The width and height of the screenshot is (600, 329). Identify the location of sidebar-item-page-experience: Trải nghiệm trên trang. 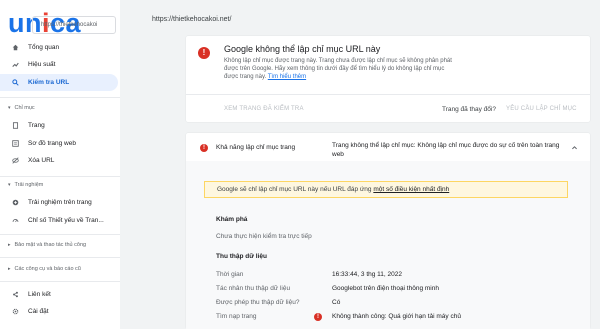
(59, 202).